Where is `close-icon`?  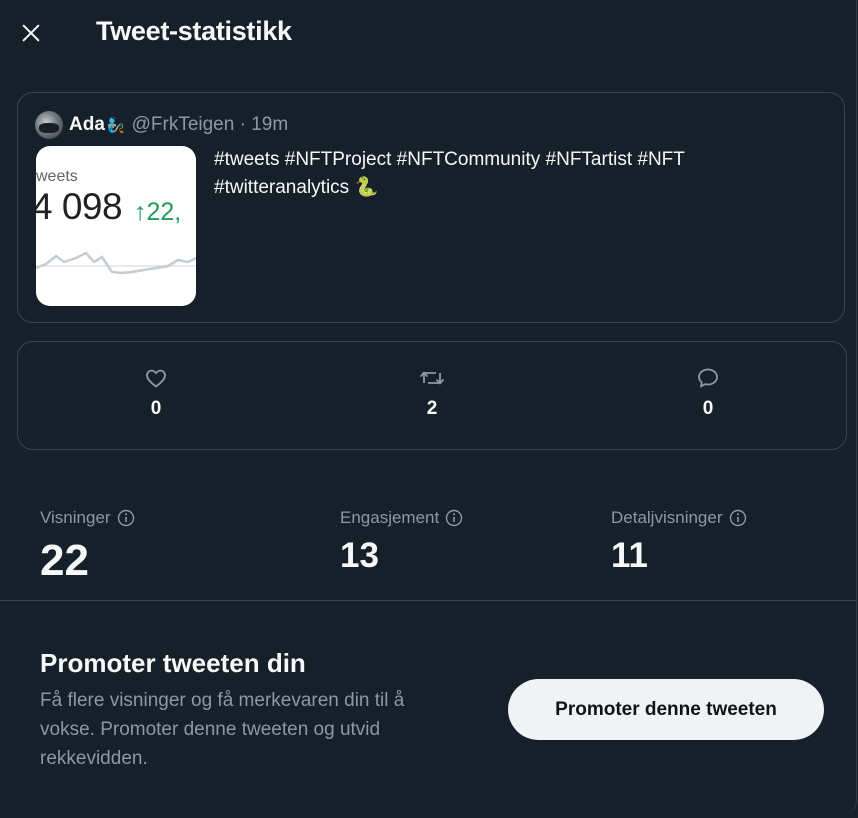 close-icon is located at coordinates (31, 33).